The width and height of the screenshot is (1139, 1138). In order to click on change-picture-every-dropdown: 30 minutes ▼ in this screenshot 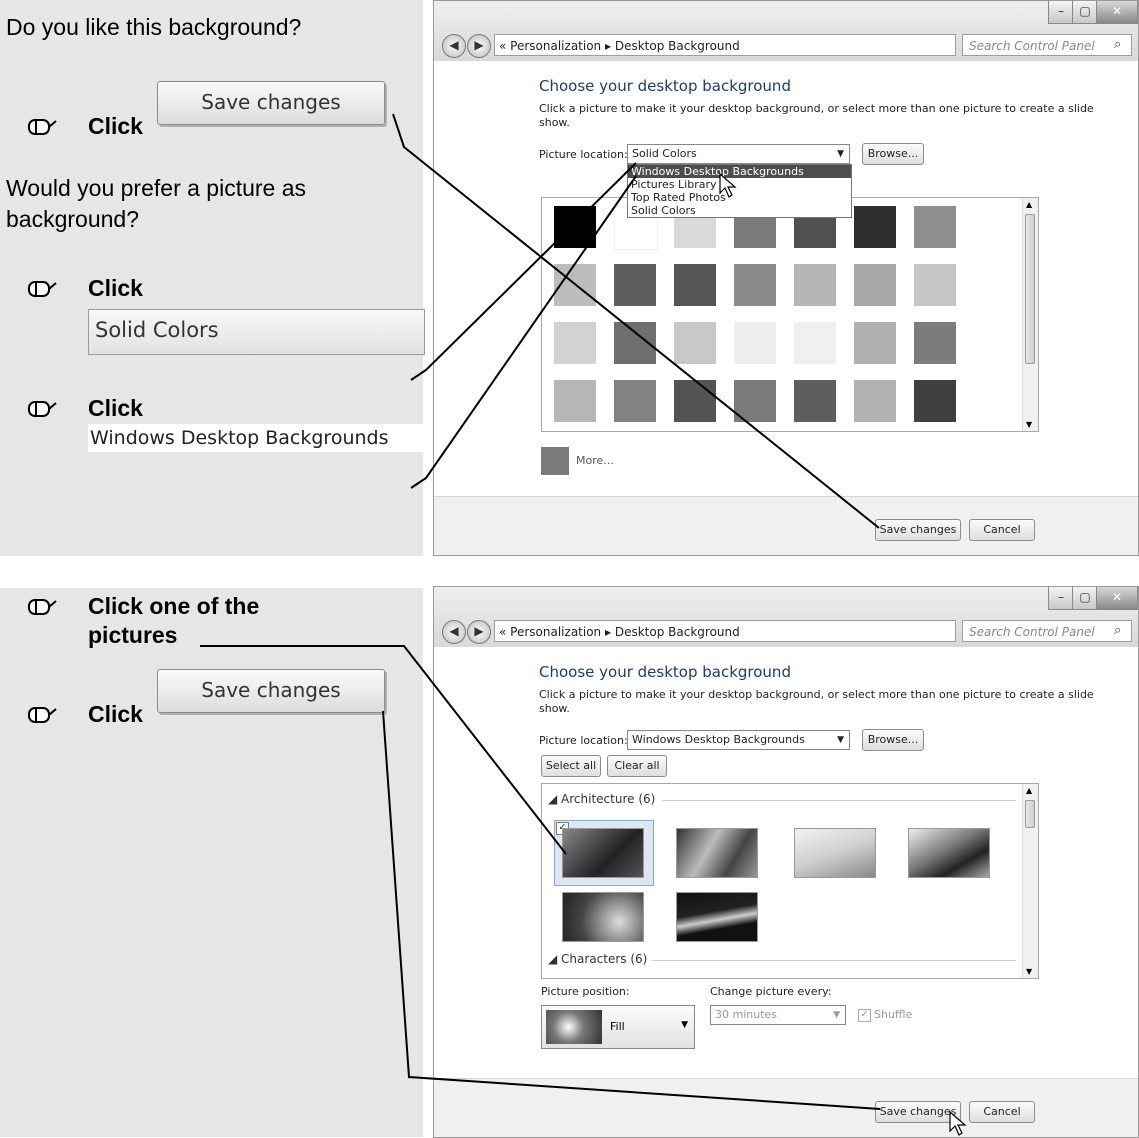, I will do `click(778, 1015)`.